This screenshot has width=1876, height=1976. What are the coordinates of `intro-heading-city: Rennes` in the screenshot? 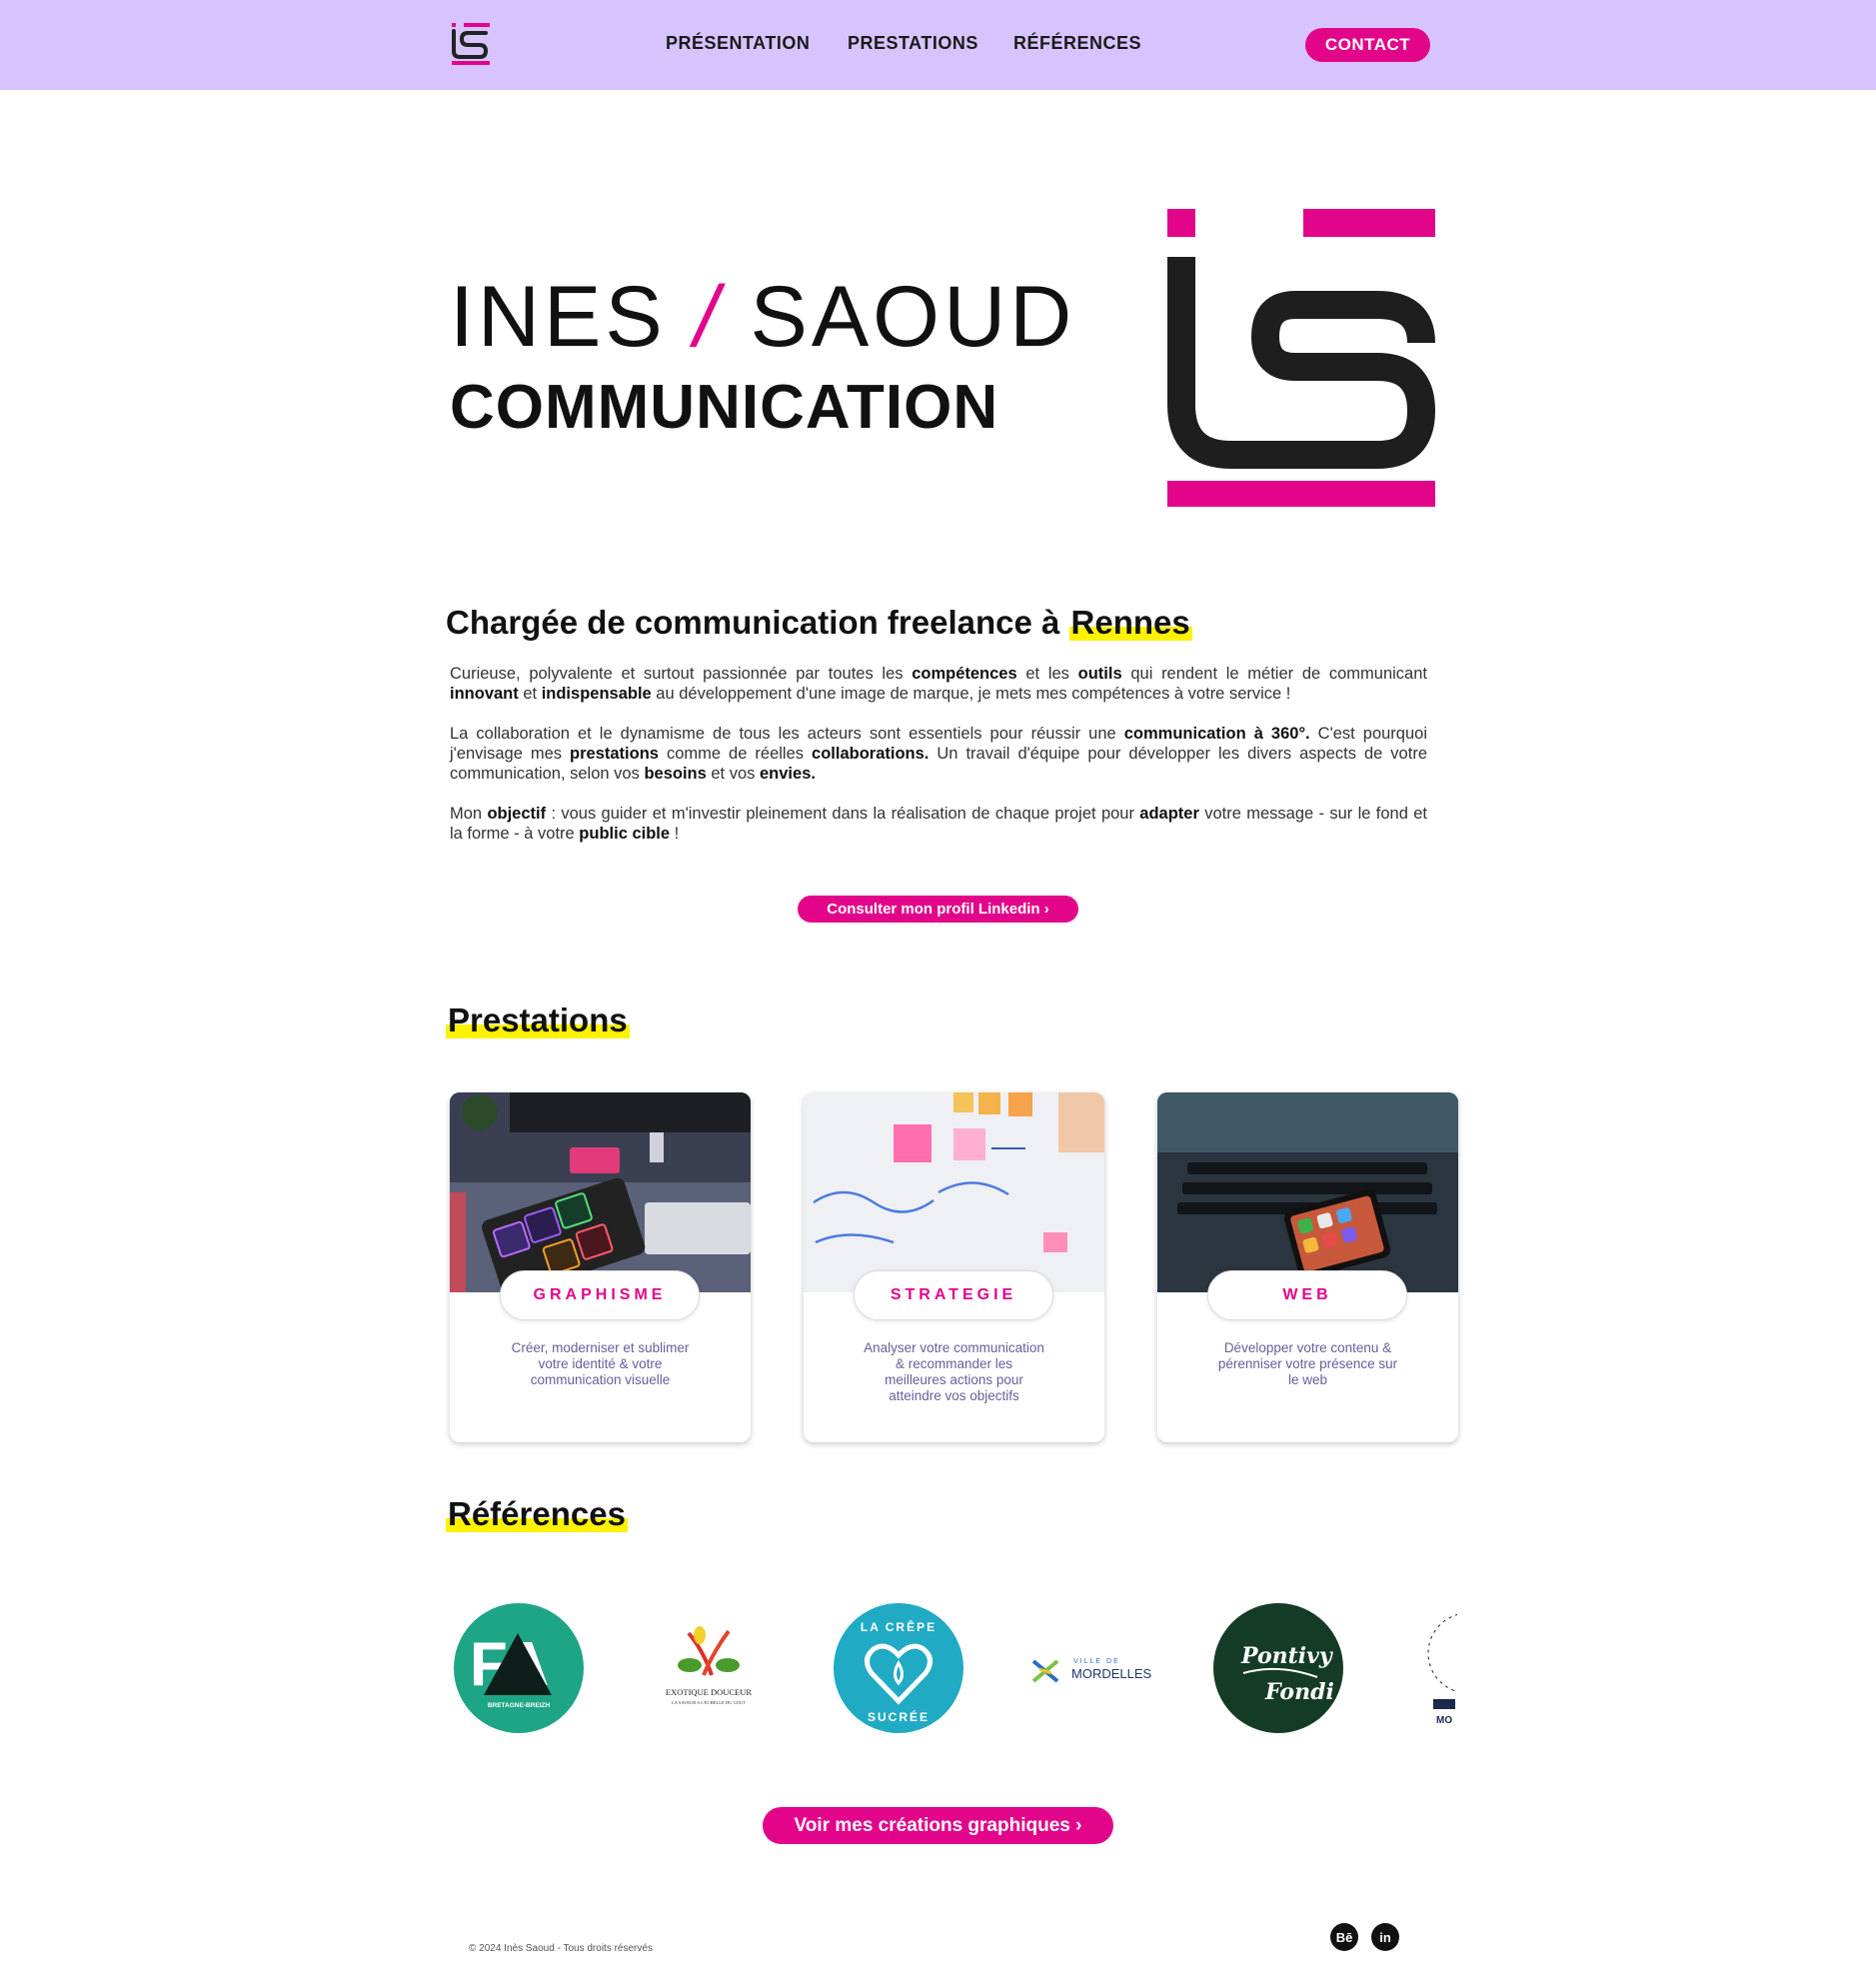 It's located at (1130, 622).